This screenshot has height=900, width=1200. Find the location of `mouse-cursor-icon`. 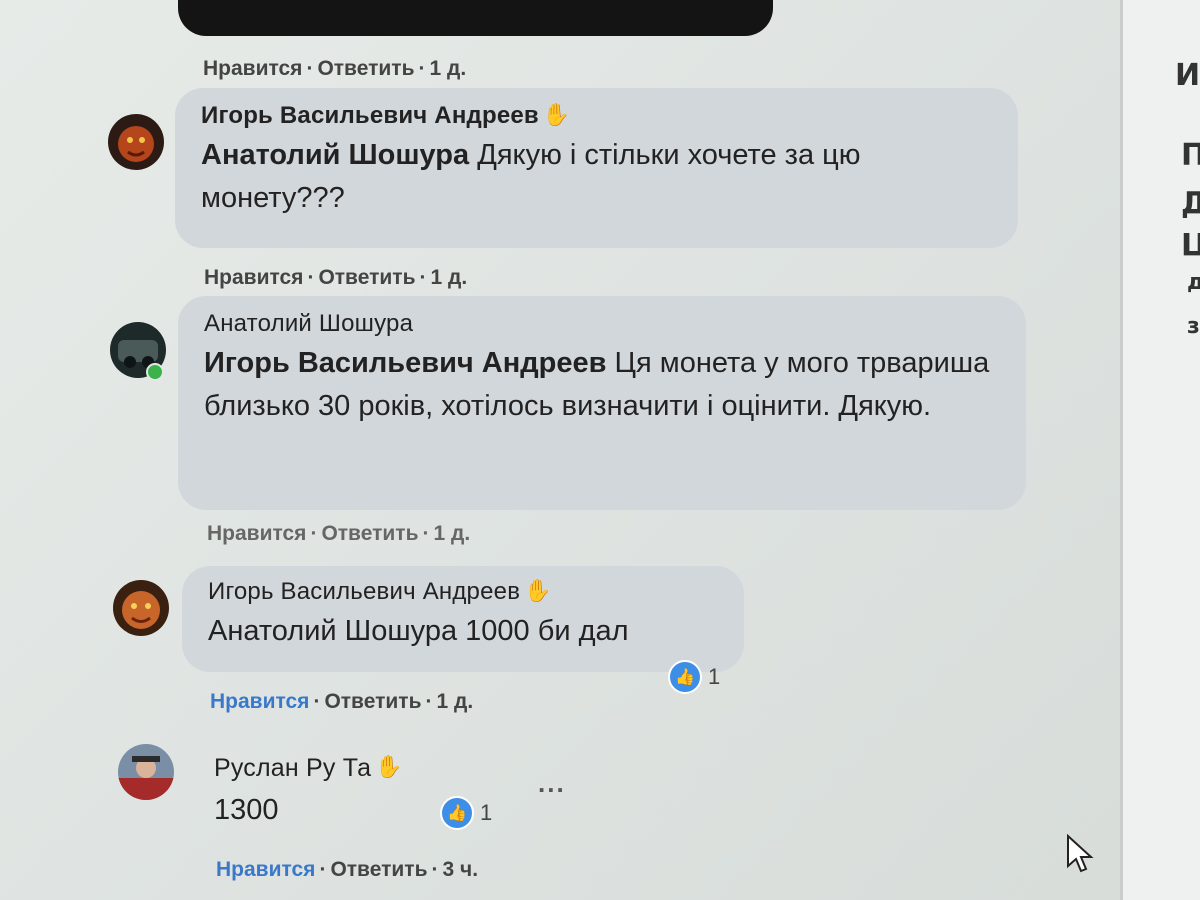

mouse-cursor-icon is located at coordinates (1080, 853).